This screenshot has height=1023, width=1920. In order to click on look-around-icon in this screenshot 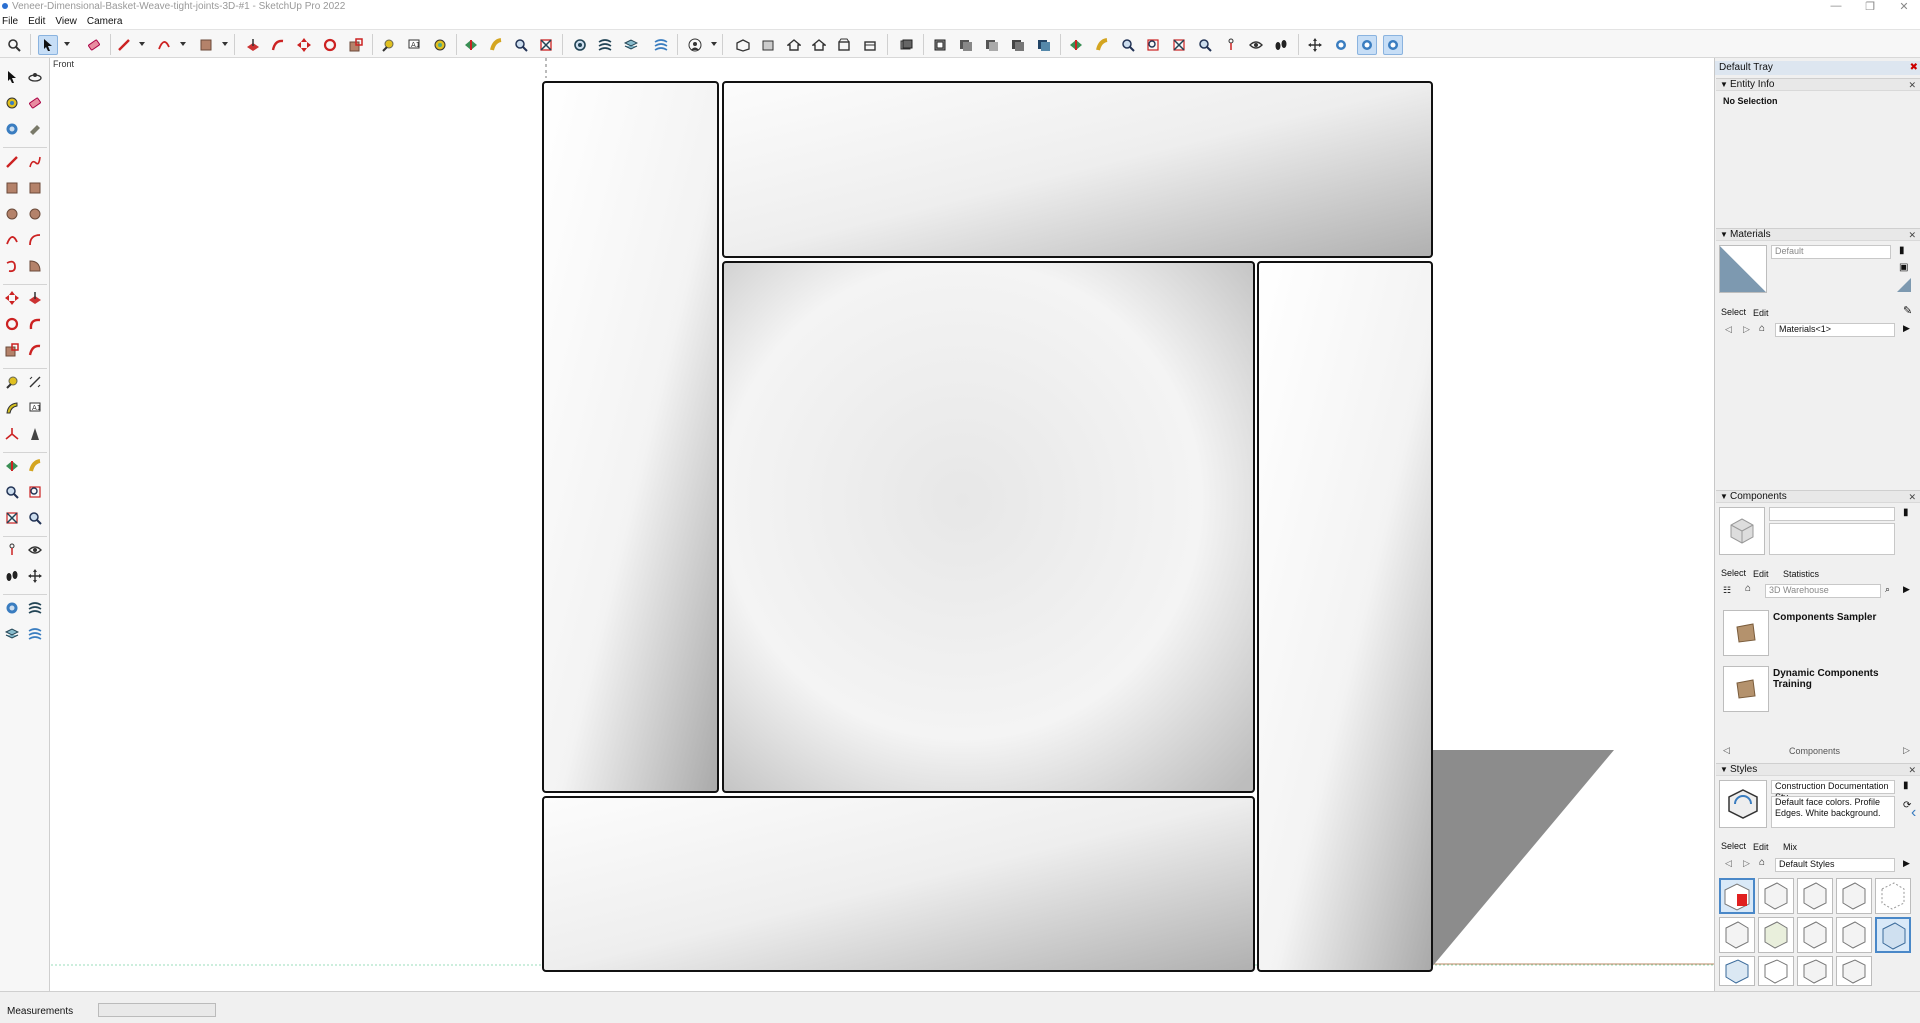, I will do `click(1205, 45)`.